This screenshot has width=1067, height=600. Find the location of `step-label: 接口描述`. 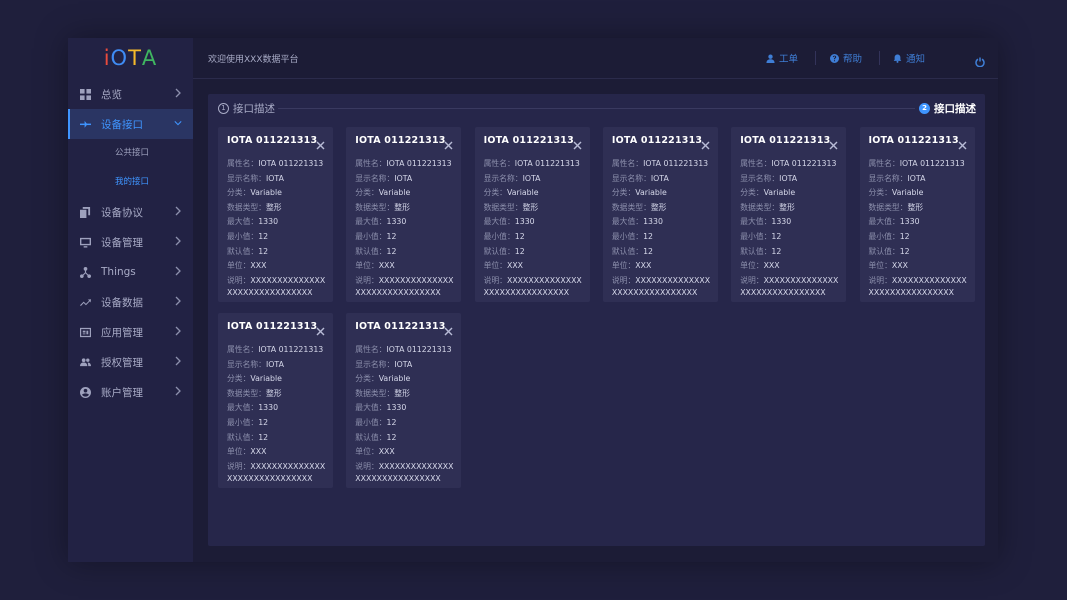

step-label: 接口描述 is located at coordinates (955, 109).